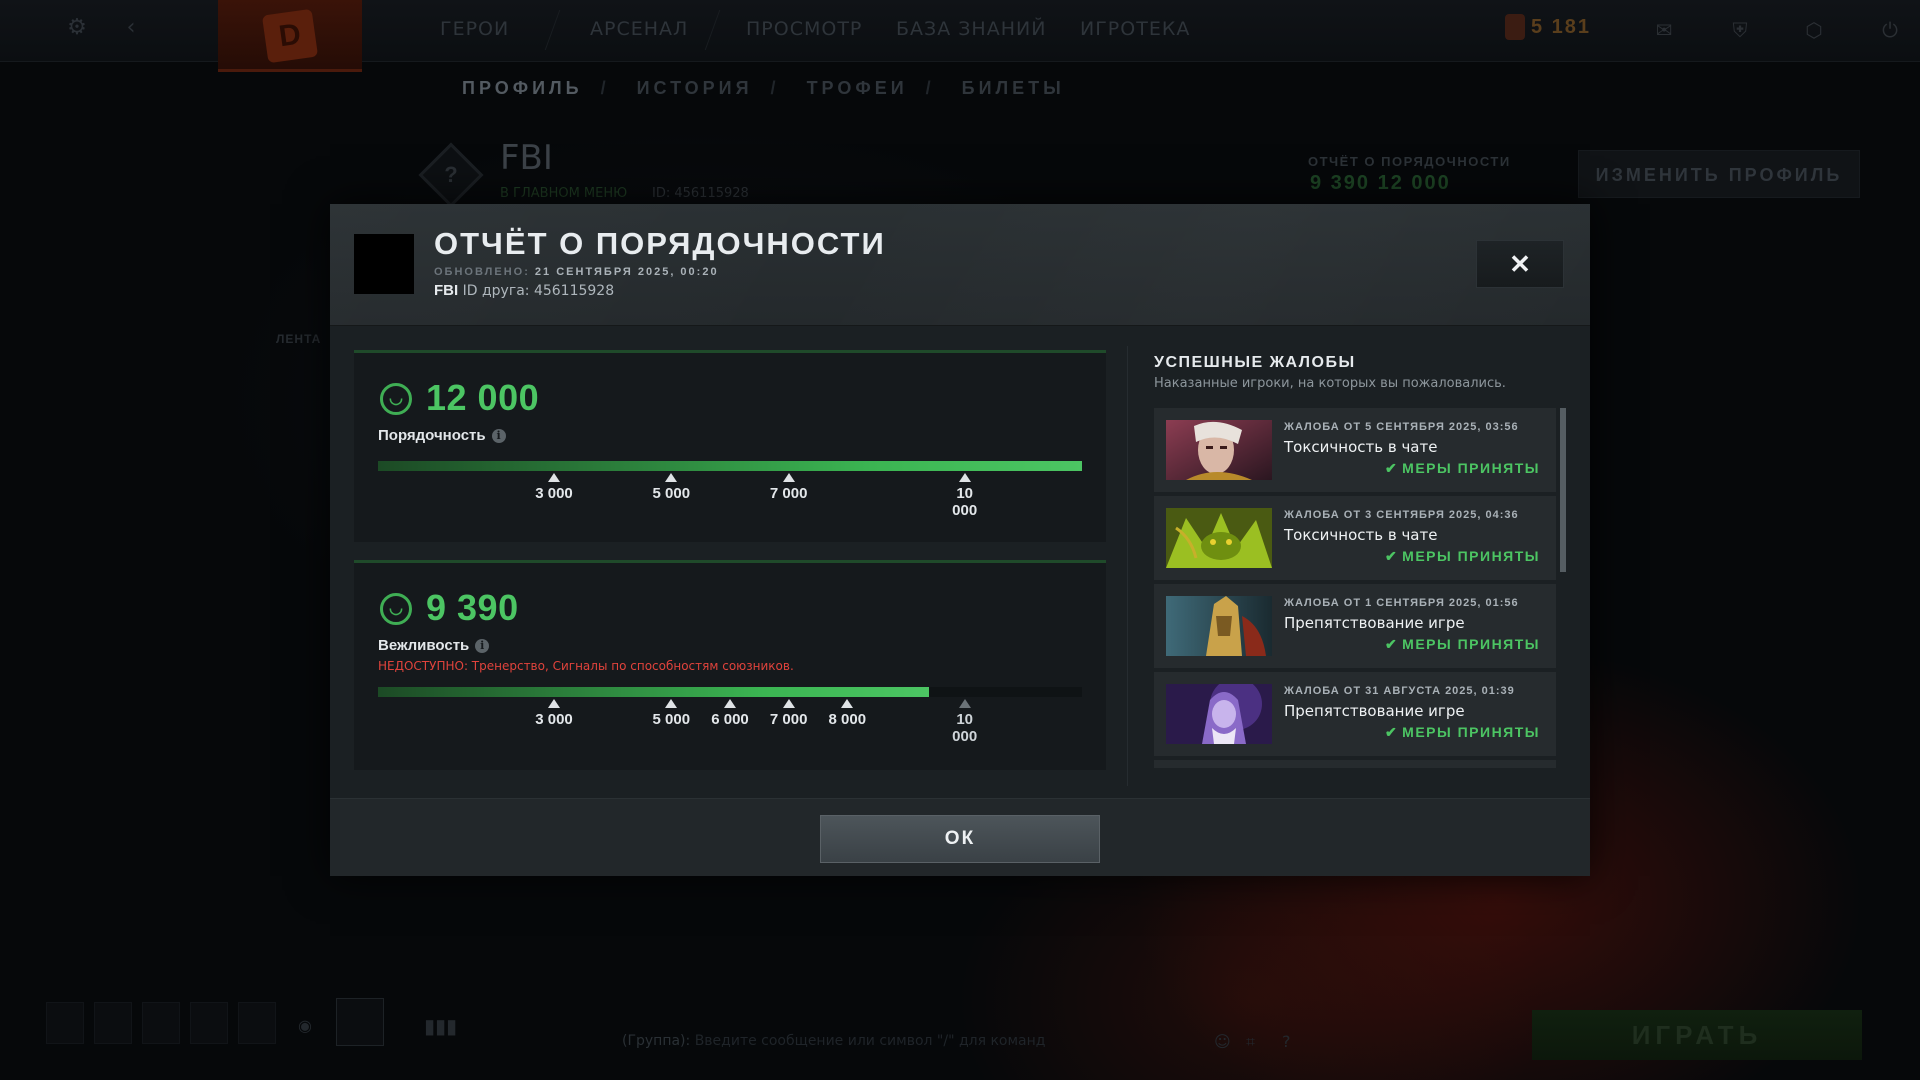 This screenshot has height=1080, width=1920. I want to click on chat-mode-icon, so click(360, 1022).